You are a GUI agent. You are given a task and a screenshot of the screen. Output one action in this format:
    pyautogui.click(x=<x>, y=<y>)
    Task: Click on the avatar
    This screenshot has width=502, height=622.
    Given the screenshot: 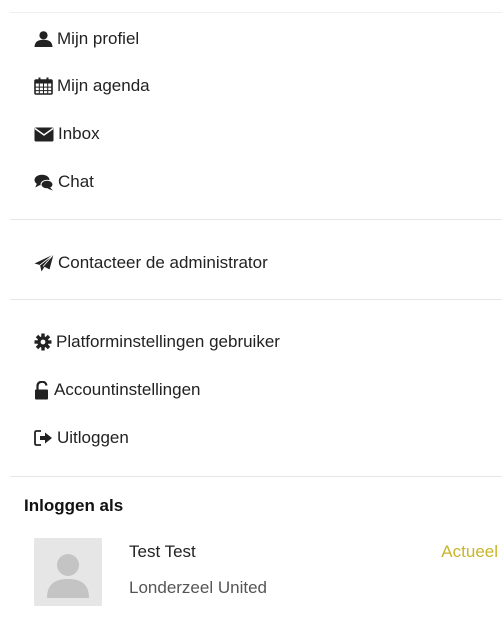 What is the action you would take?
    pyautogui.click(x=68, y=572)
    